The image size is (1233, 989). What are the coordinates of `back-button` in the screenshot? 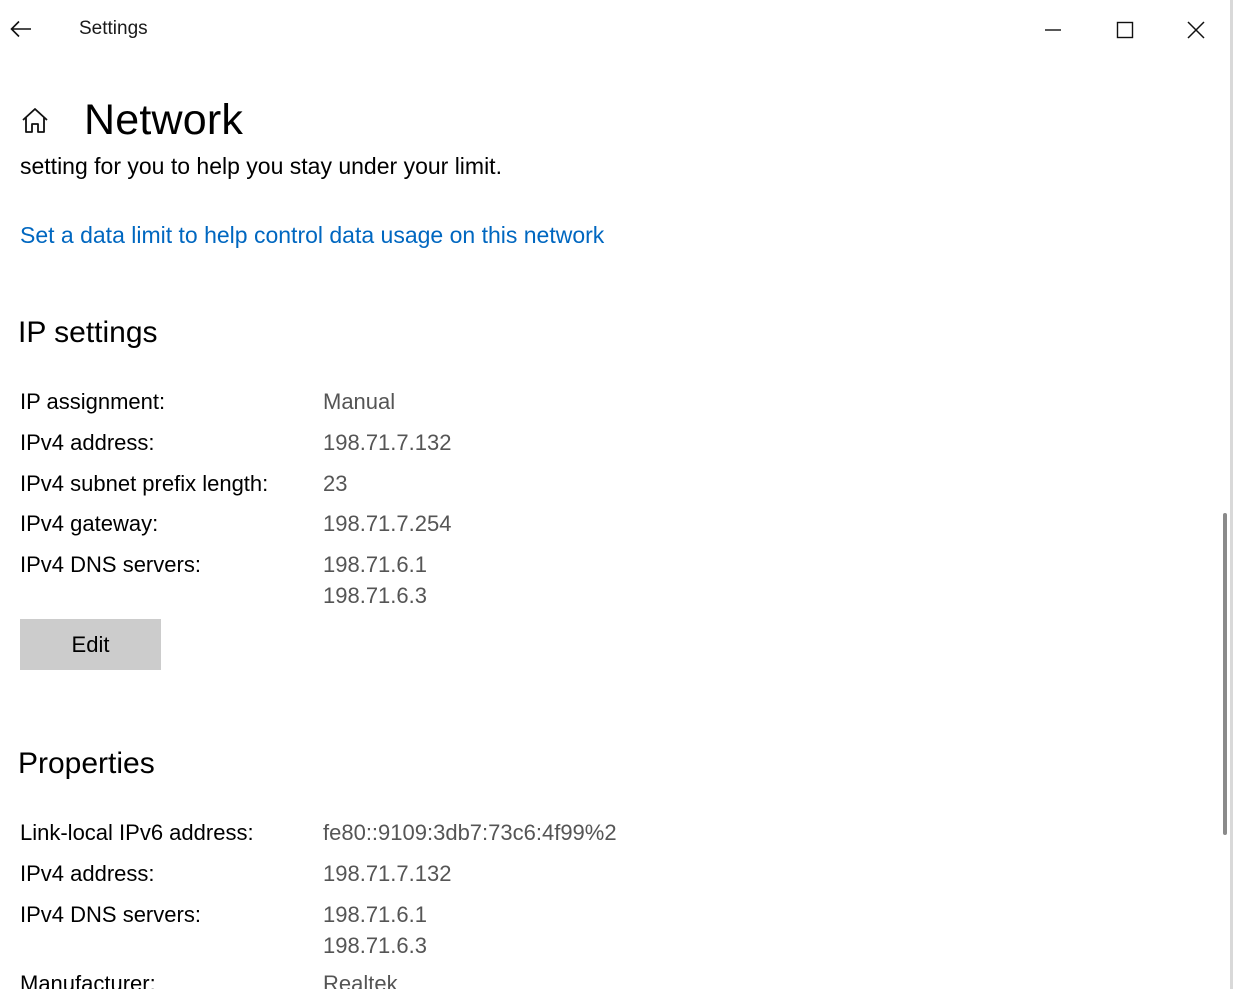 It's located at (21, 29).